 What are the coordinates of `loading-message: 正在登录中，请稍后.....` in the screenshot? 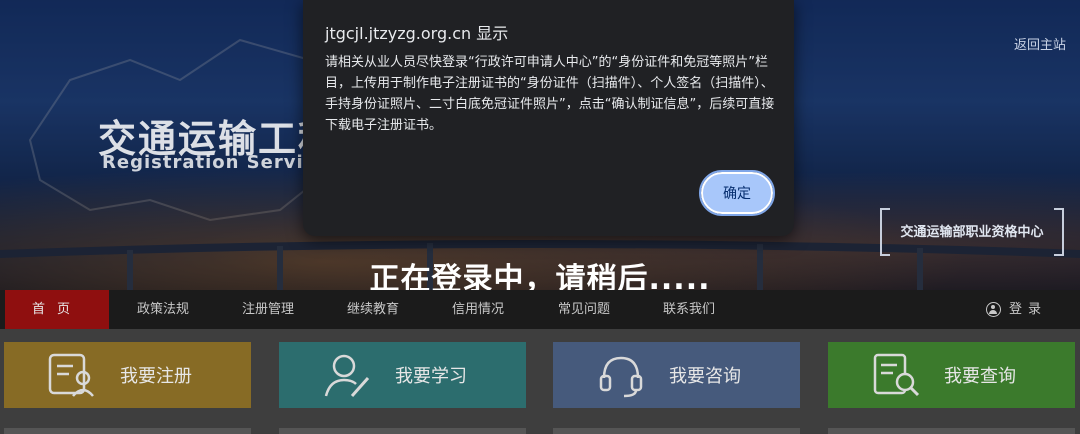 It's located at (540, 276).